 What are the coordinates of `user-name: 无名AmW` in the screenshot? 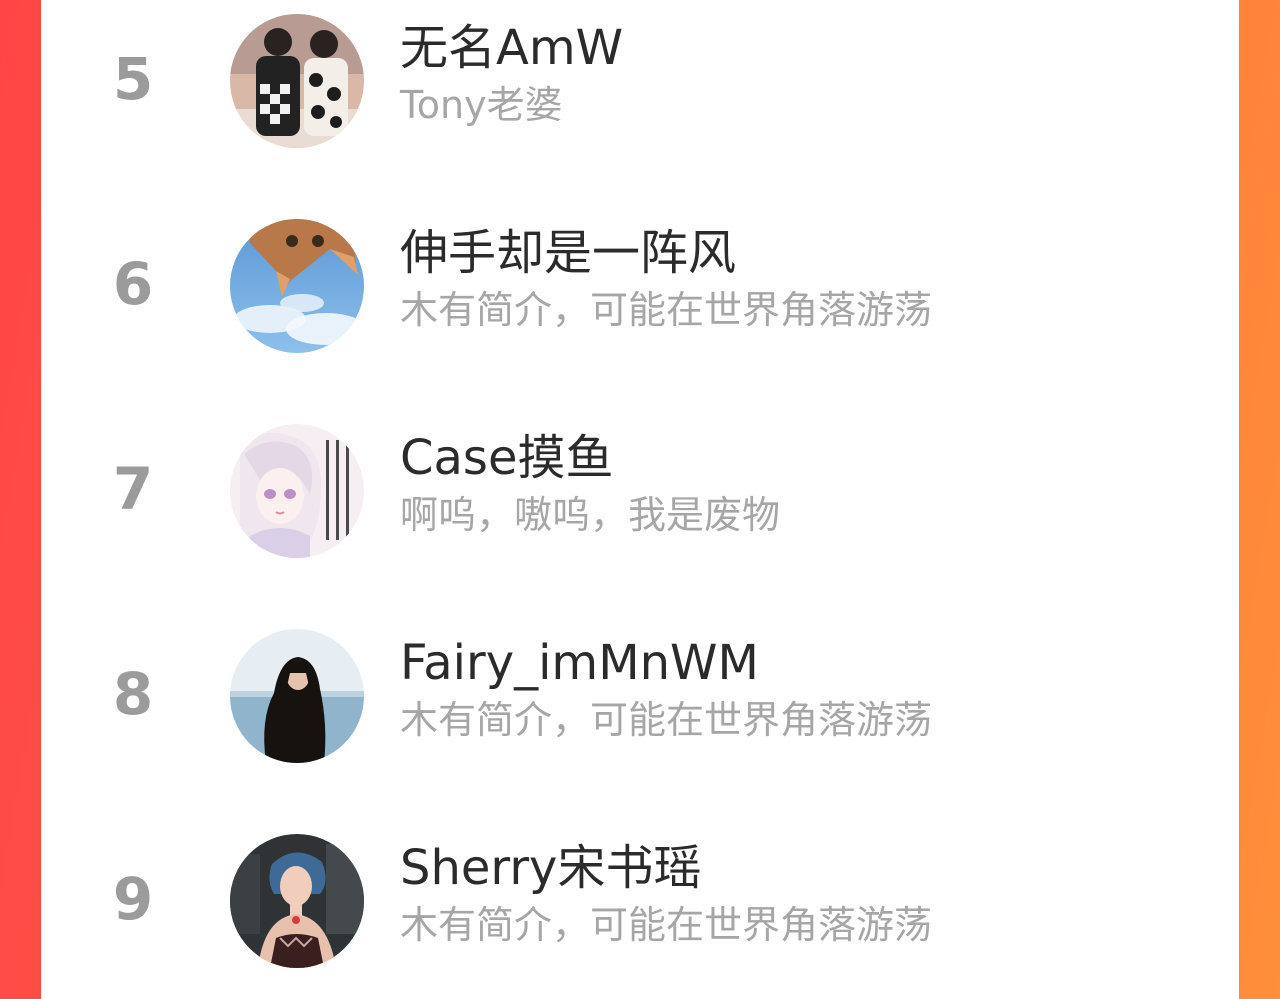 It's located at (511, 48).